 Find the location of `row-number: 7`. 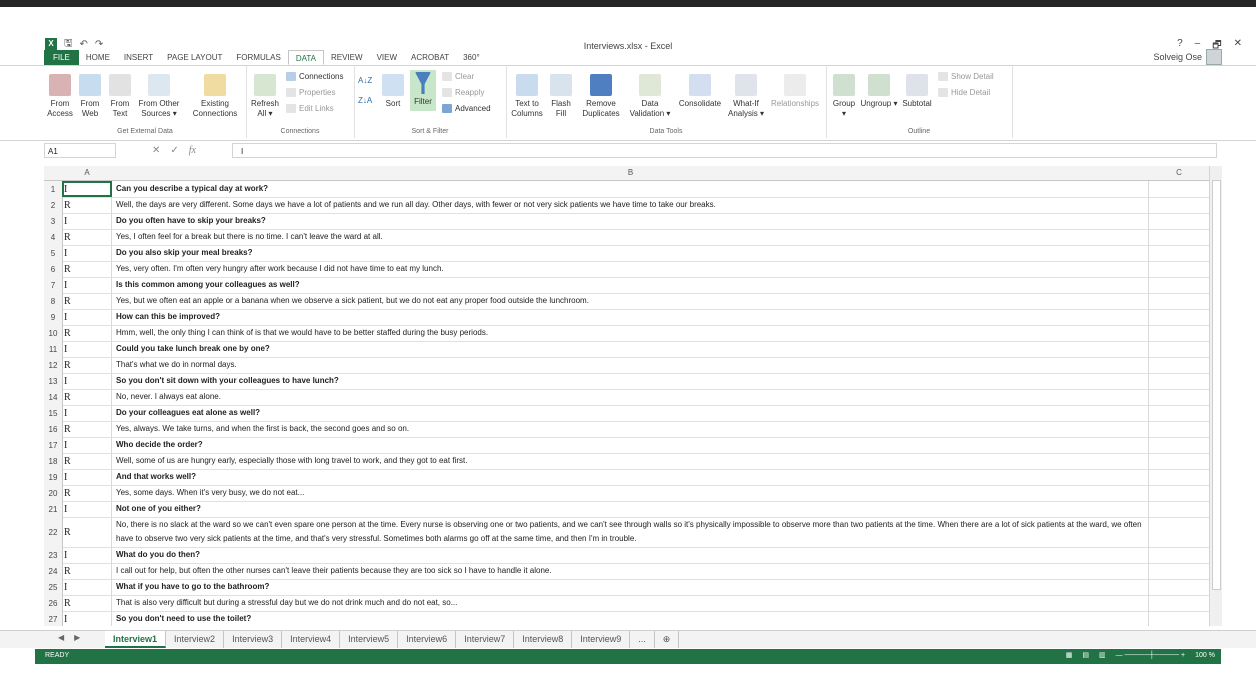

row-number: 7 is located at coordinates (53, 285).